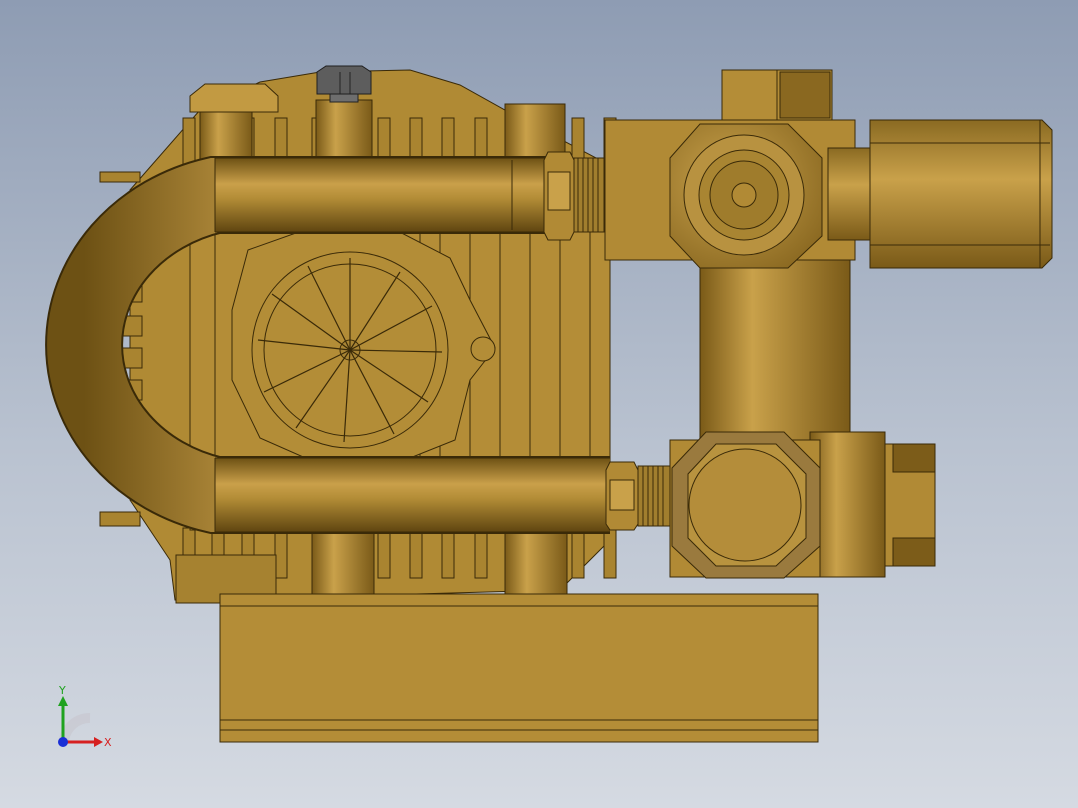  I want to click on upper-pipe-nut, so click(574, 196).